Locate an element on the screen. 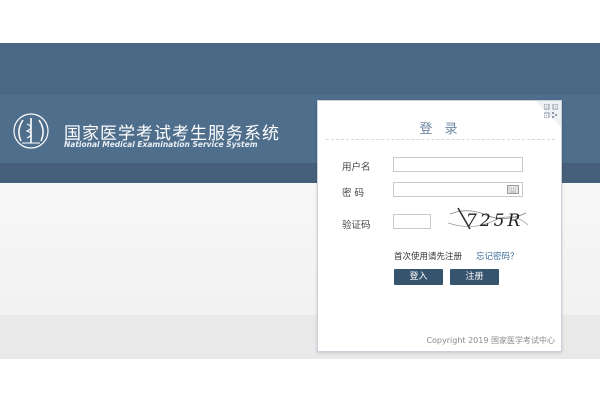  first-use-hint: 首次使用请先注册 is located at coordinates (428, 257).